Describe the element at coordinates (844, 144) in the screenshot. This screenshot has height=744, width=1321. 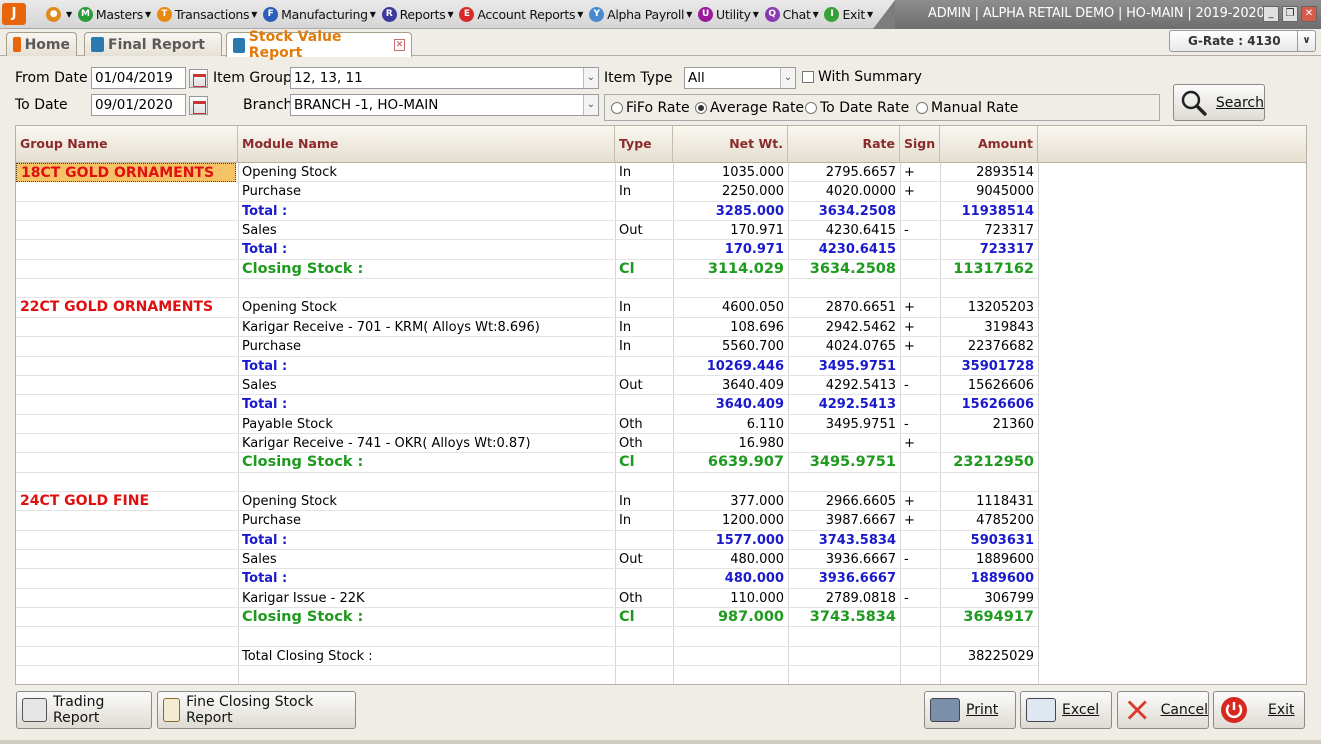
I see `col-rate: Rate` at that location.